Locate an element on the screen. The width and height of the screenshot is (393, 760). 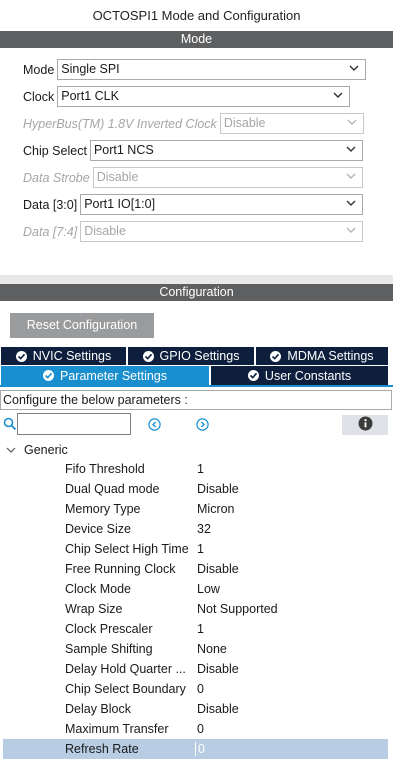
group-label: Generic is located at coordinates (46, 450).